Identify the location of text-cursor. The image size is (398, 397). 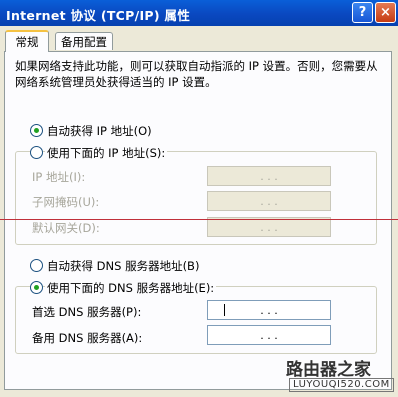
(224, 310).